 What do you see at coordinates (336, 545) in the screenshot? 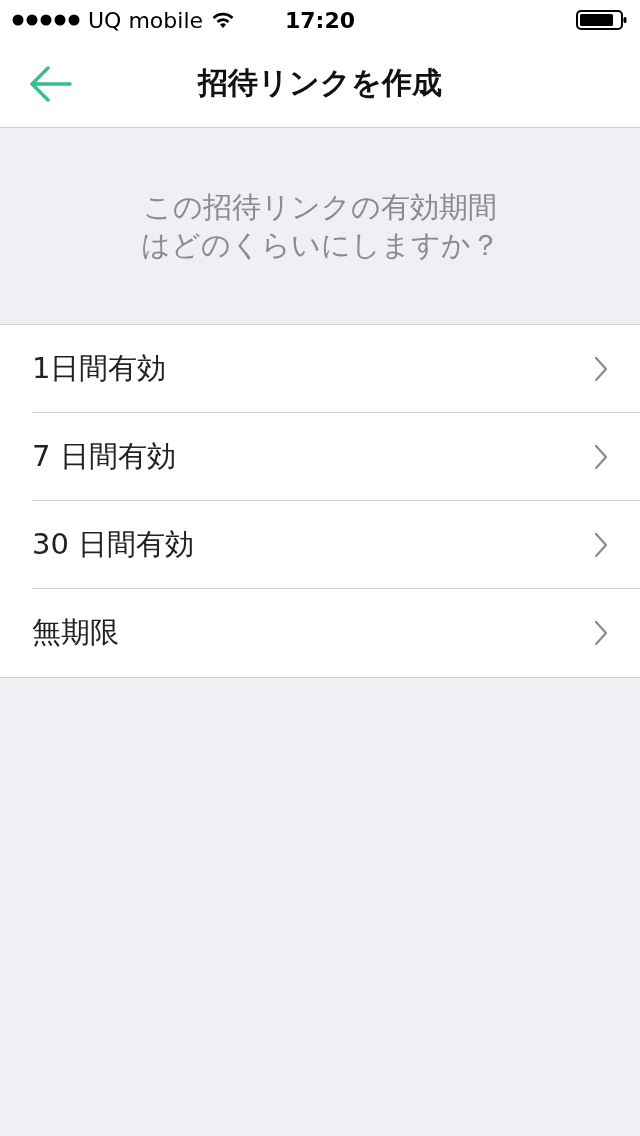
I see `option-row: 30 日間有効` at bounding box center [336, 545].